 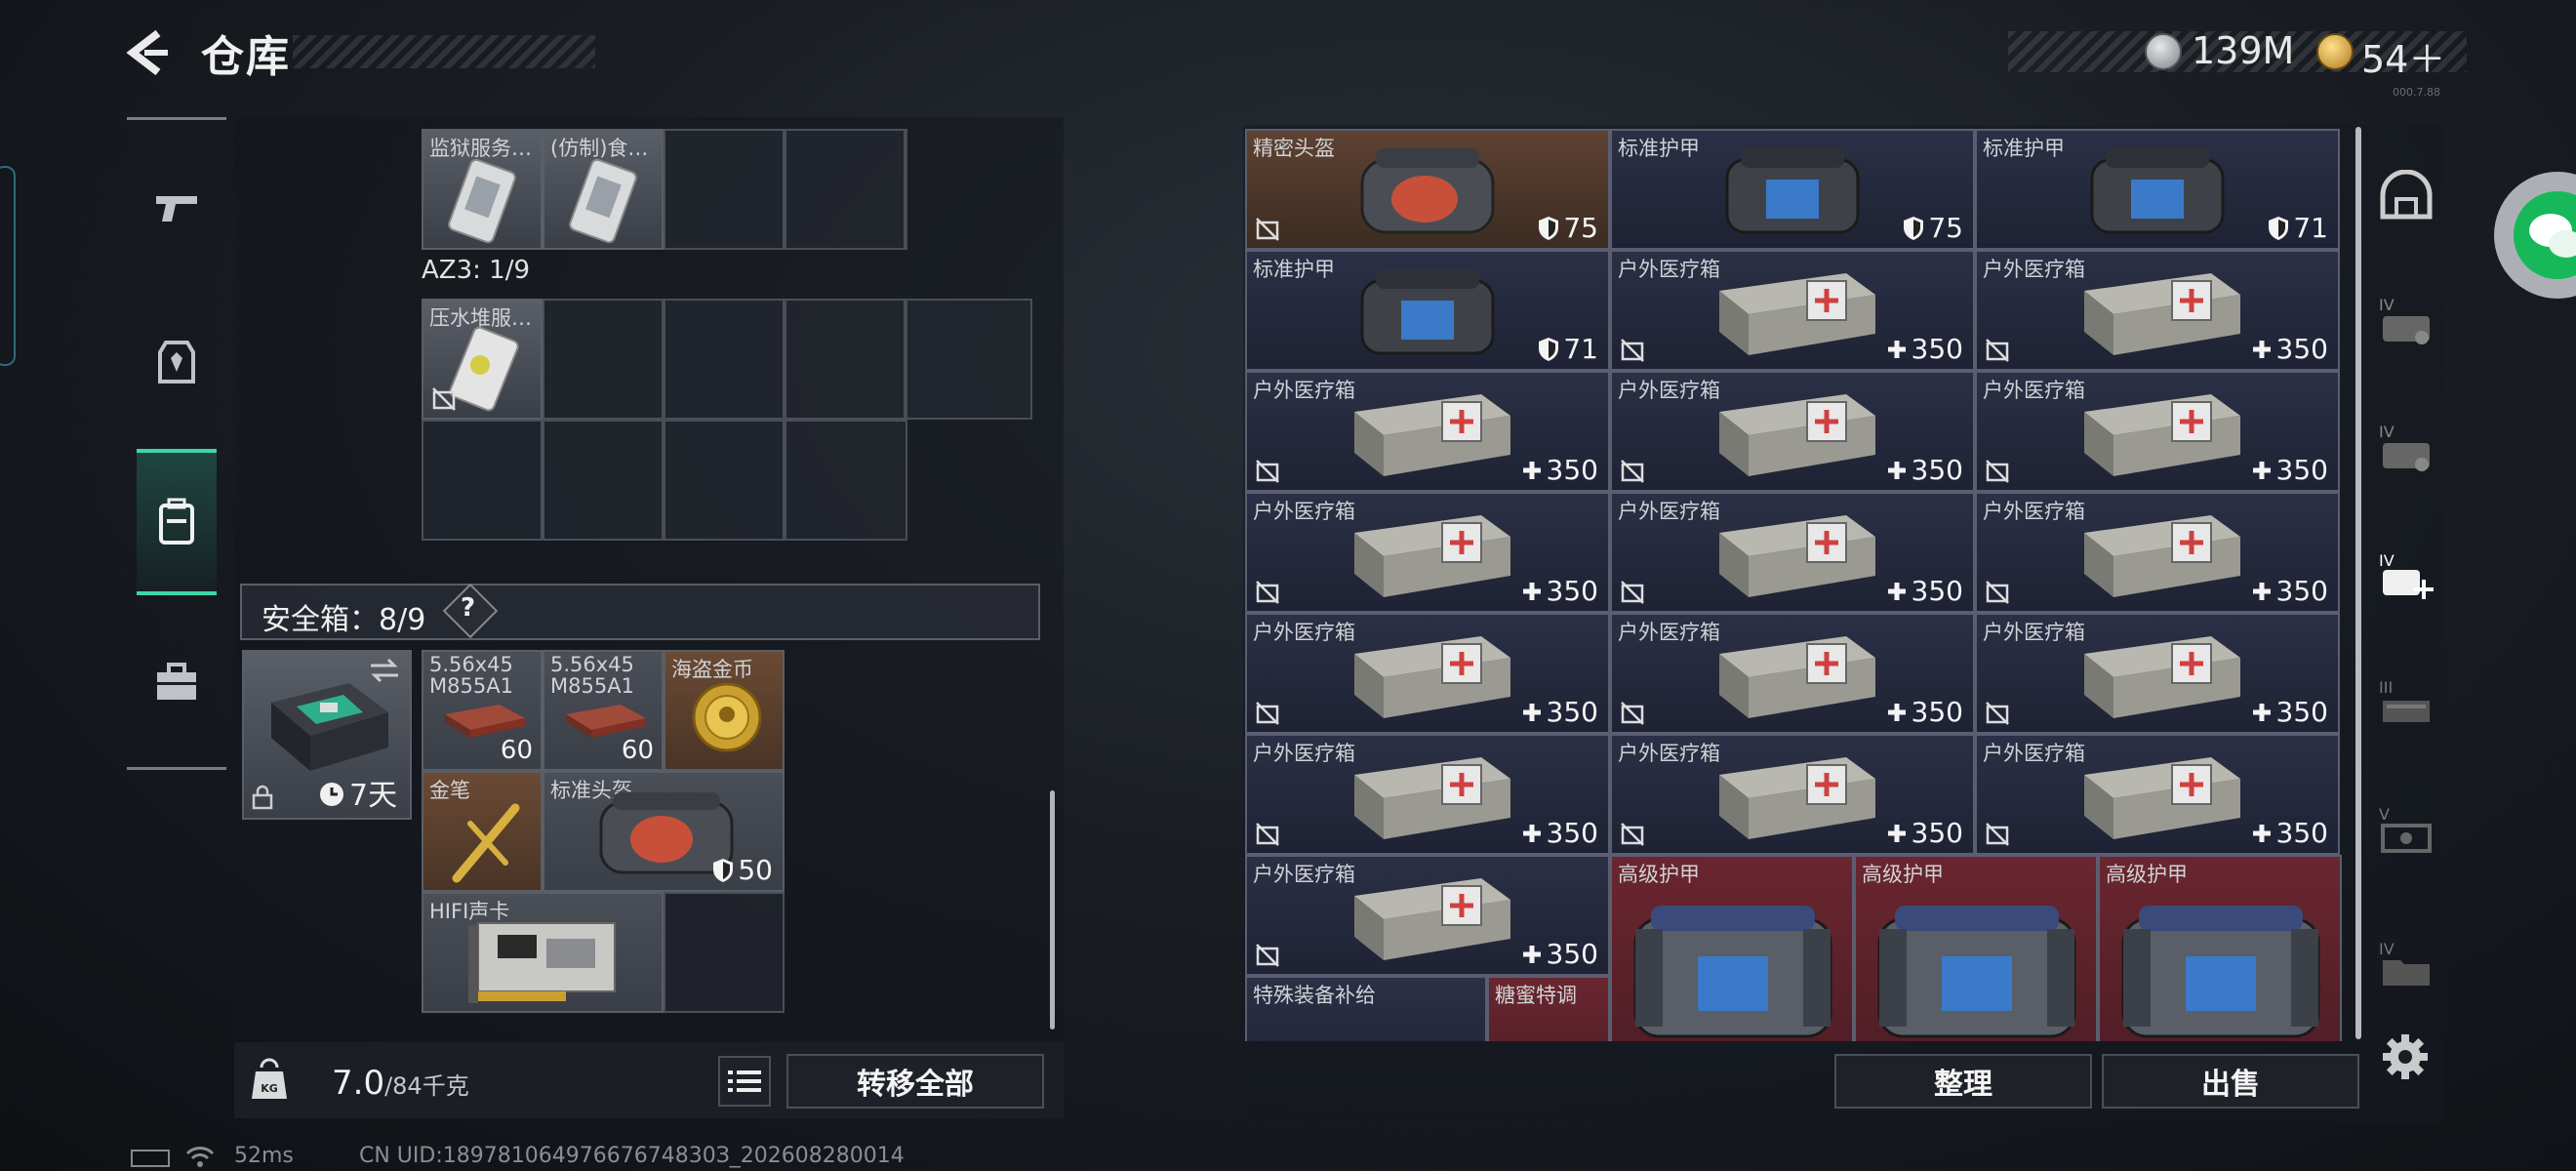 What do you see at coordinates (2335, 51) in the screenshot?
I see `gold-coin-icon` at bounding box center [2335, 51].